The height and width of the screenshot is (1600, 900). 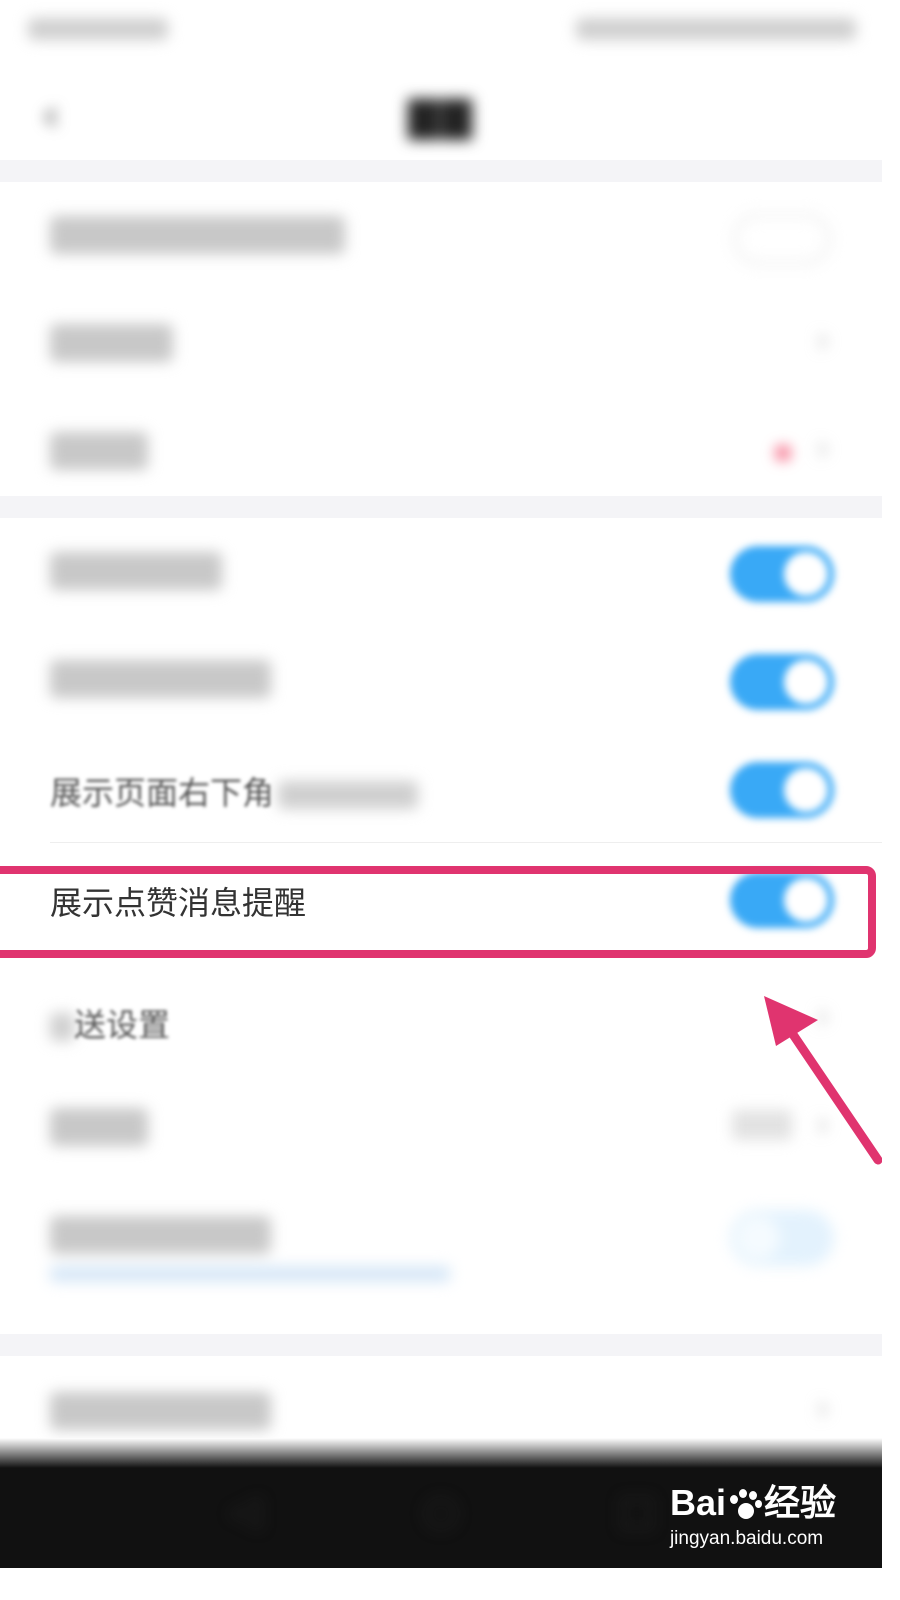 I want to click on nav-back-icon: ◁, so click(x=245, y=1513).